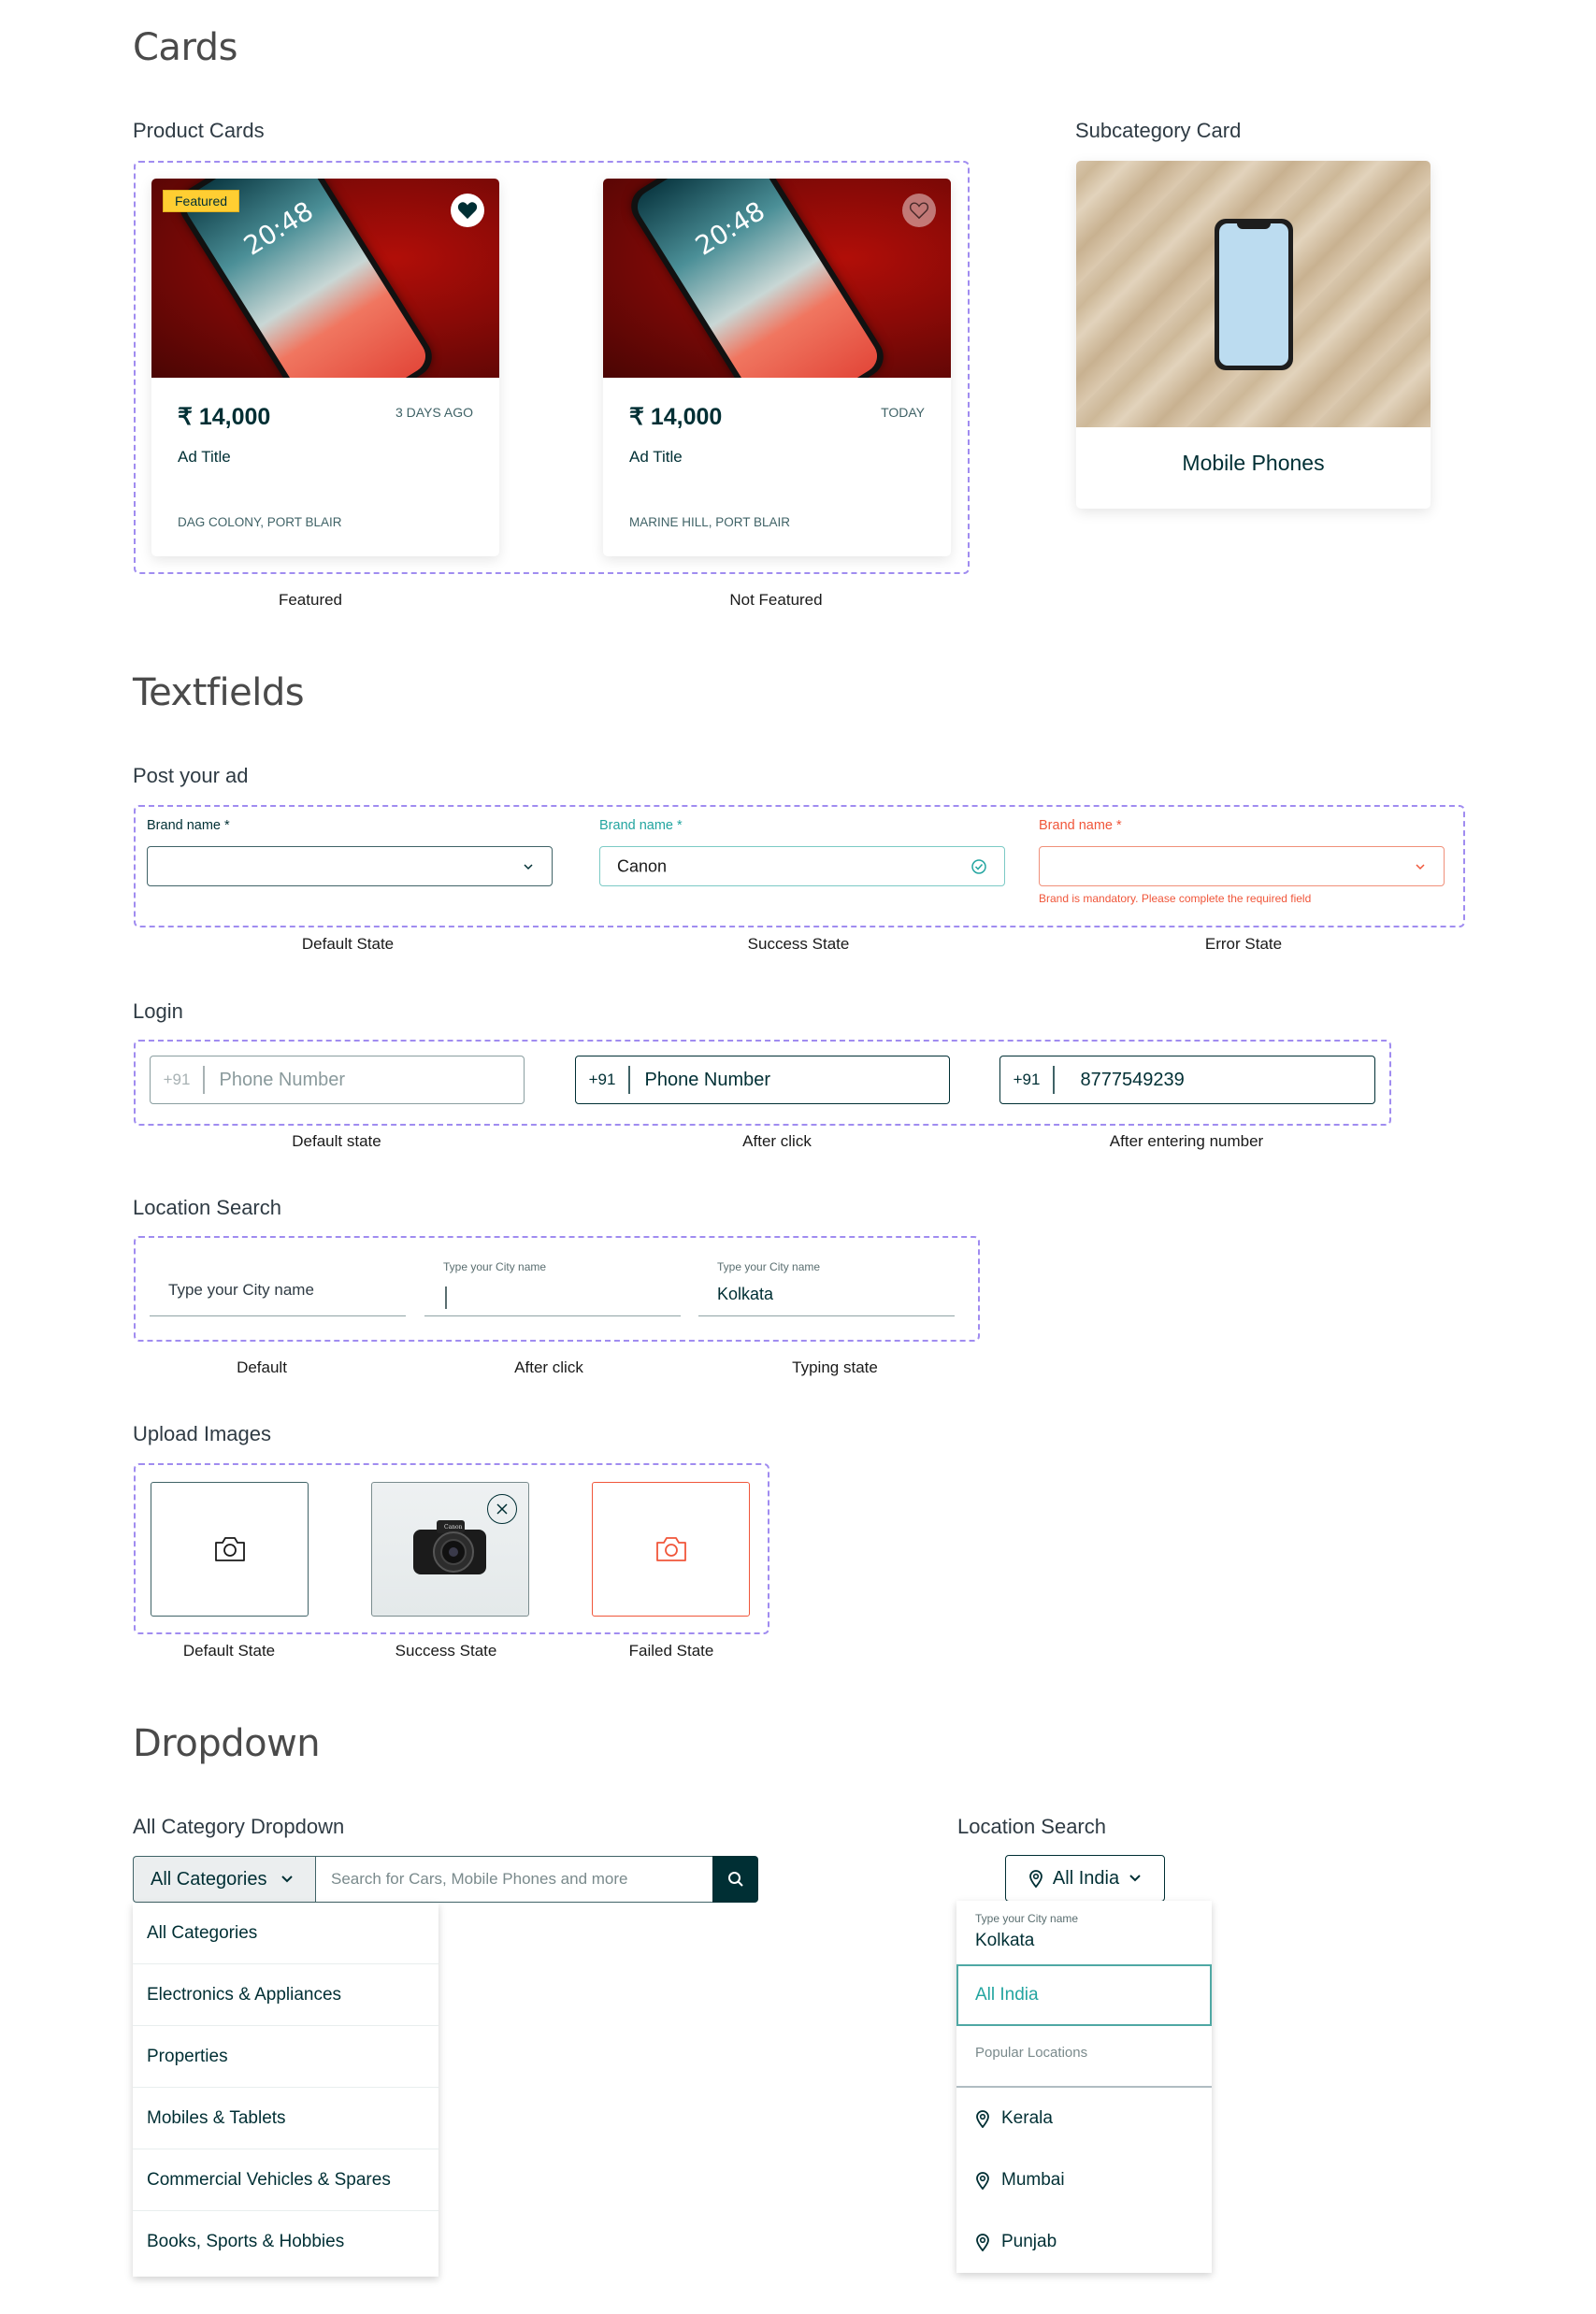 The width and height of the screenshot is (1596, 2314). What do you see at coordinates (979, 866) in the screenshot?
I see `check-circle-icon` at bounding box center [979, 866].